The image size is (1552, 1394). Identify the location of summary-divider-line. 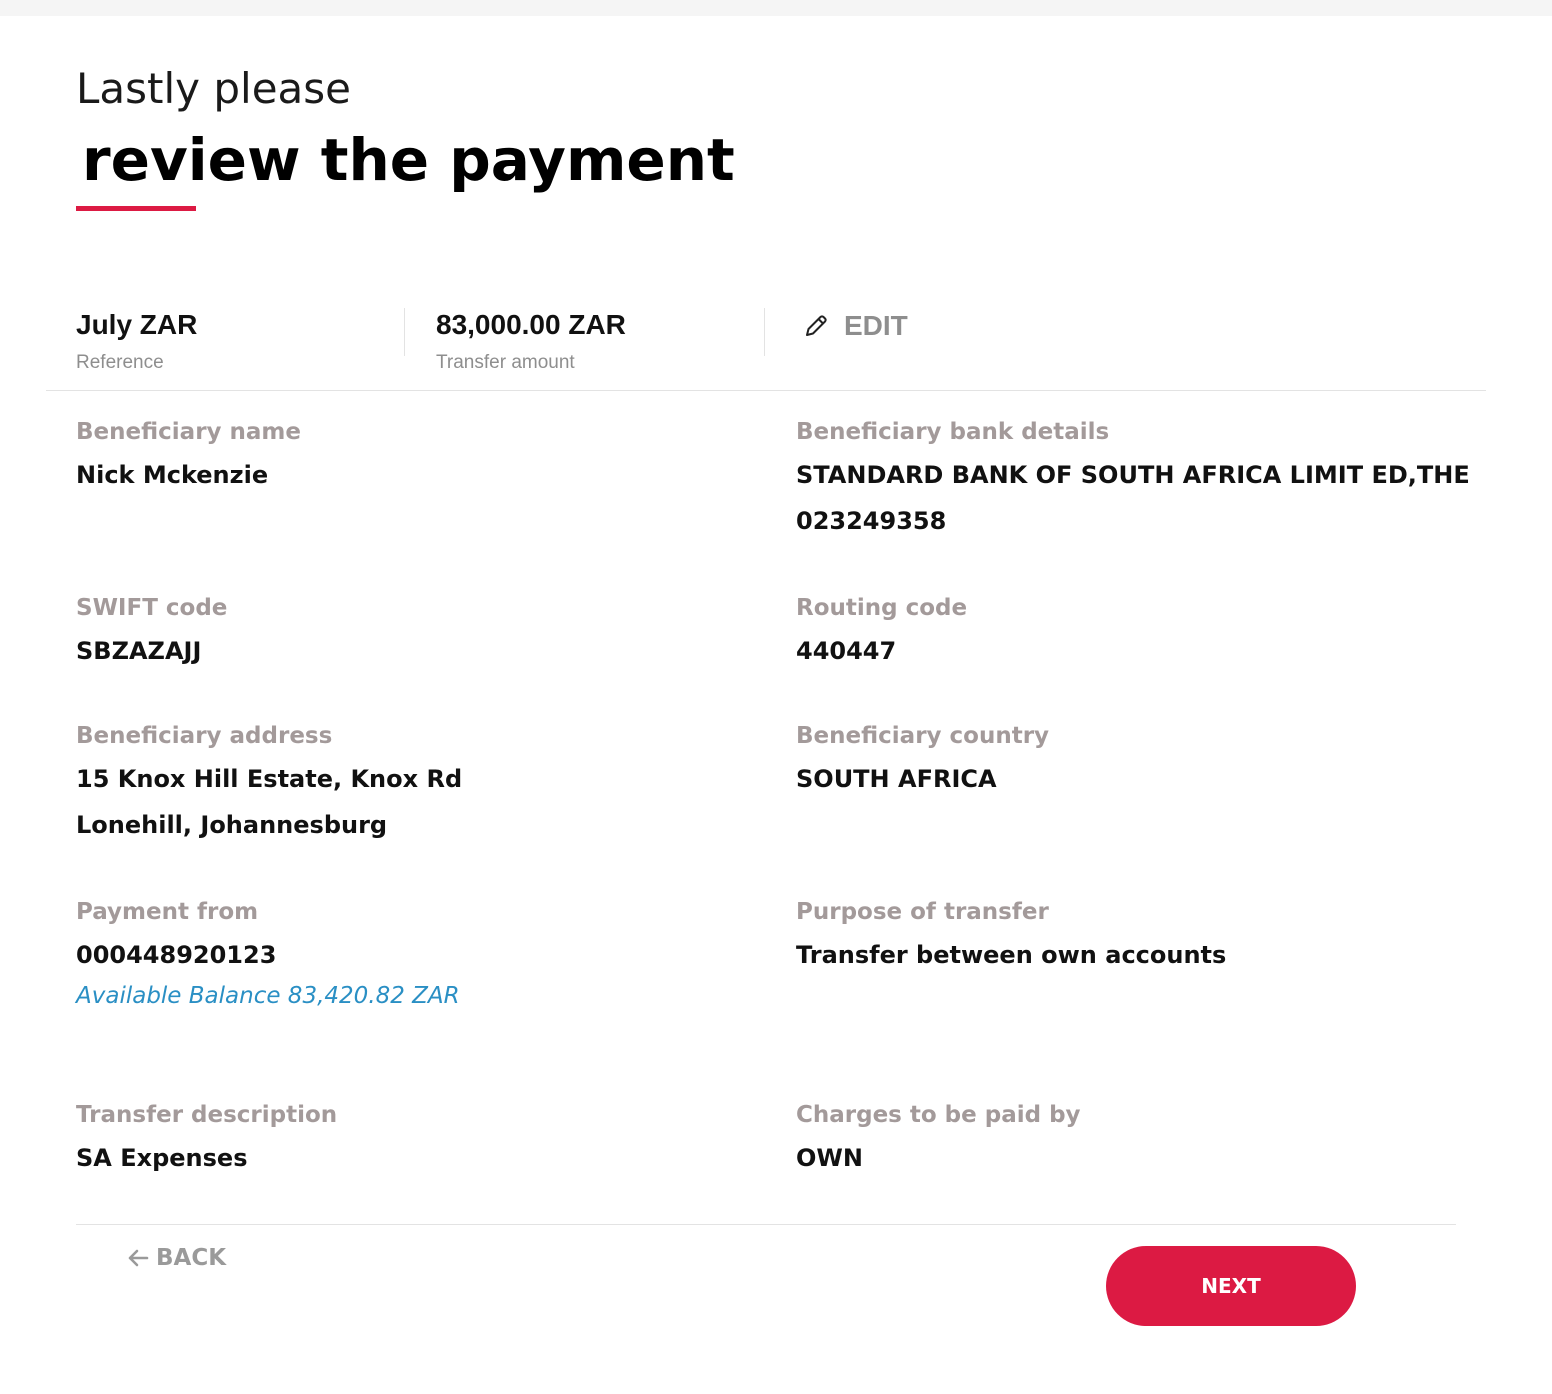
(766, 390).